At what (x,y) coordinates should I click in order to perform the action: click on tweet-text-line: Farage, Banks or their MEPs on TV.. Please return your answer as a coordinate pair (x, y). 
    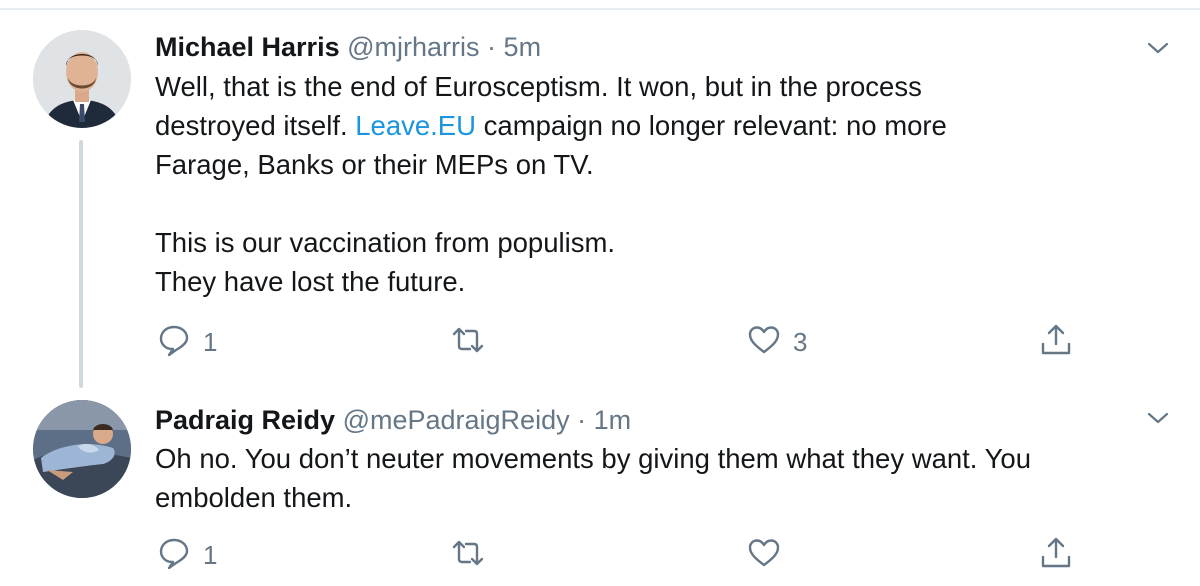
    Looking at the image, I should click on (374, 164).